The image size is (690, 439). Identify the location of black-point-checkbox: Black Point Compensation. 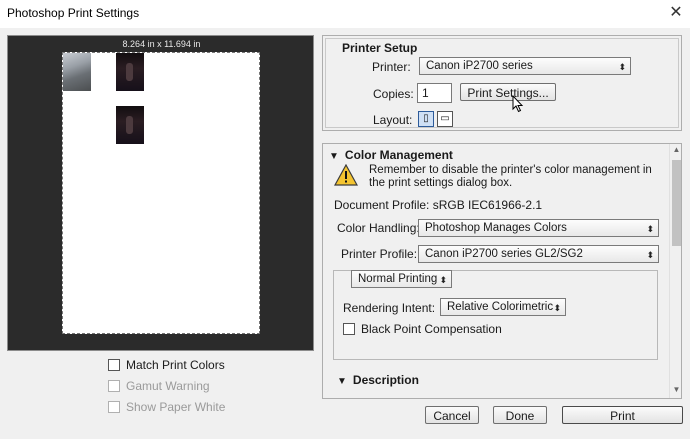
(422, 329).